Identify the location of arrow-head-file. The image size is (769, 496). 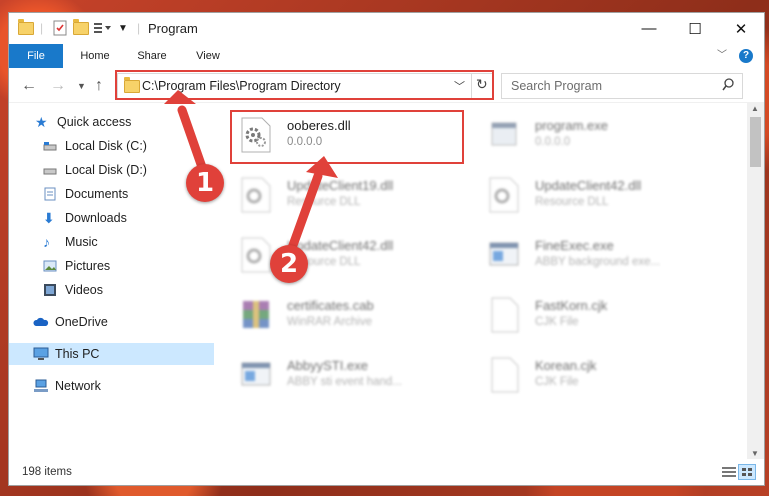
(322, 167).